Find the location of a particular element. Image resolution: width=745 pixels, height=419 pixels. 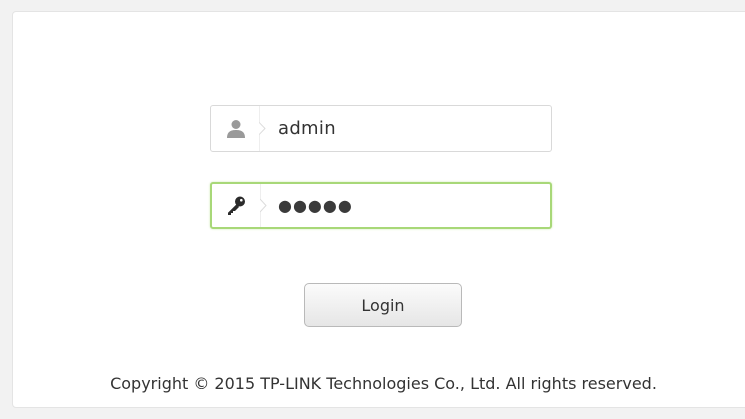

user-icon is located at coordinates (236, 129).